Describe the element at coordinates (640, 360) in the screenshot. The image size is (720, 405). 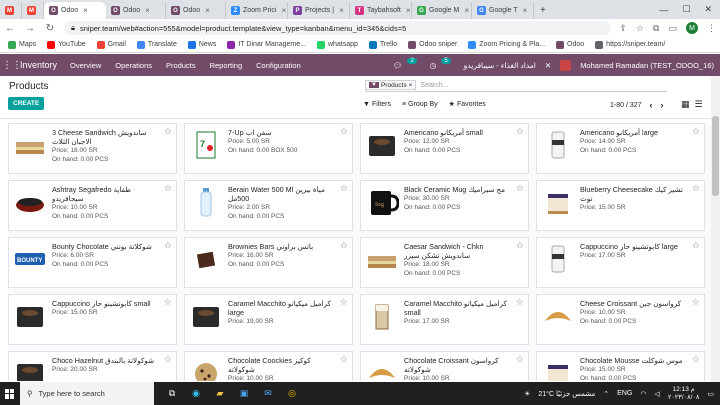
I see `product-name: Chocolate Mousse موس شوكلت` at that location.